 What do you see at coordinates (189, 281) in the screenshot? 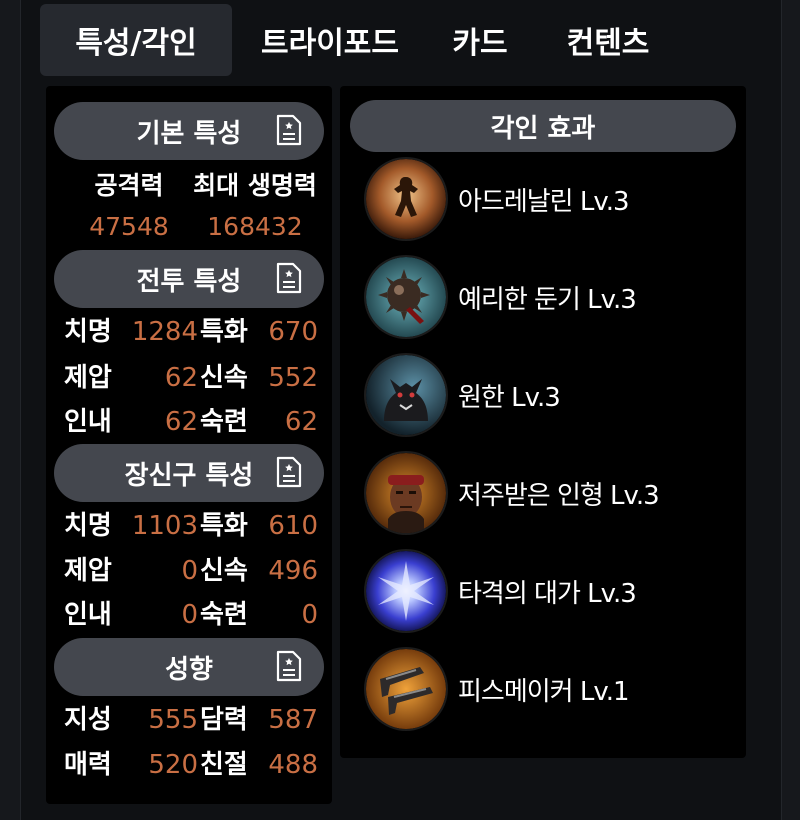
I see `combat-stats-title: 전투 특성` at bounding box center [189, 281].